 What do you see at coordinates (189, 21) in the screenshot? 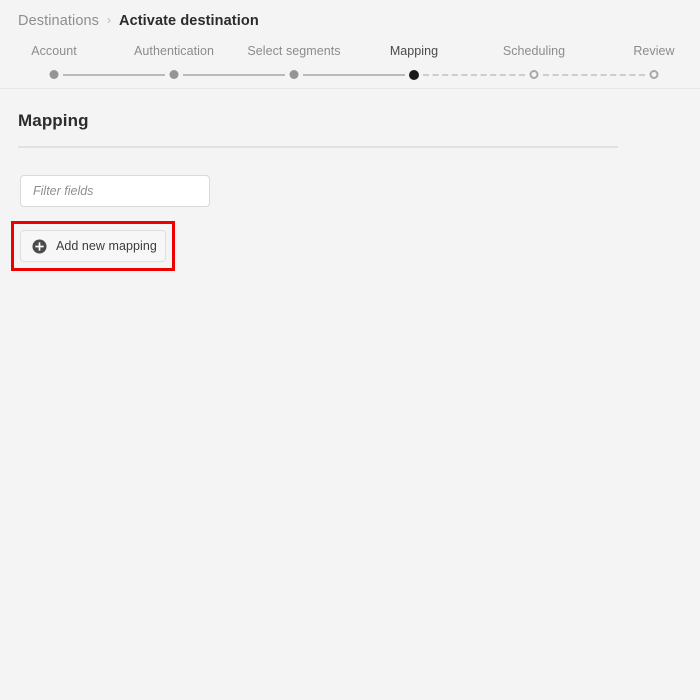
I see `breadcrumb-current-page: Activate destination` at bounding box center [189, 21].